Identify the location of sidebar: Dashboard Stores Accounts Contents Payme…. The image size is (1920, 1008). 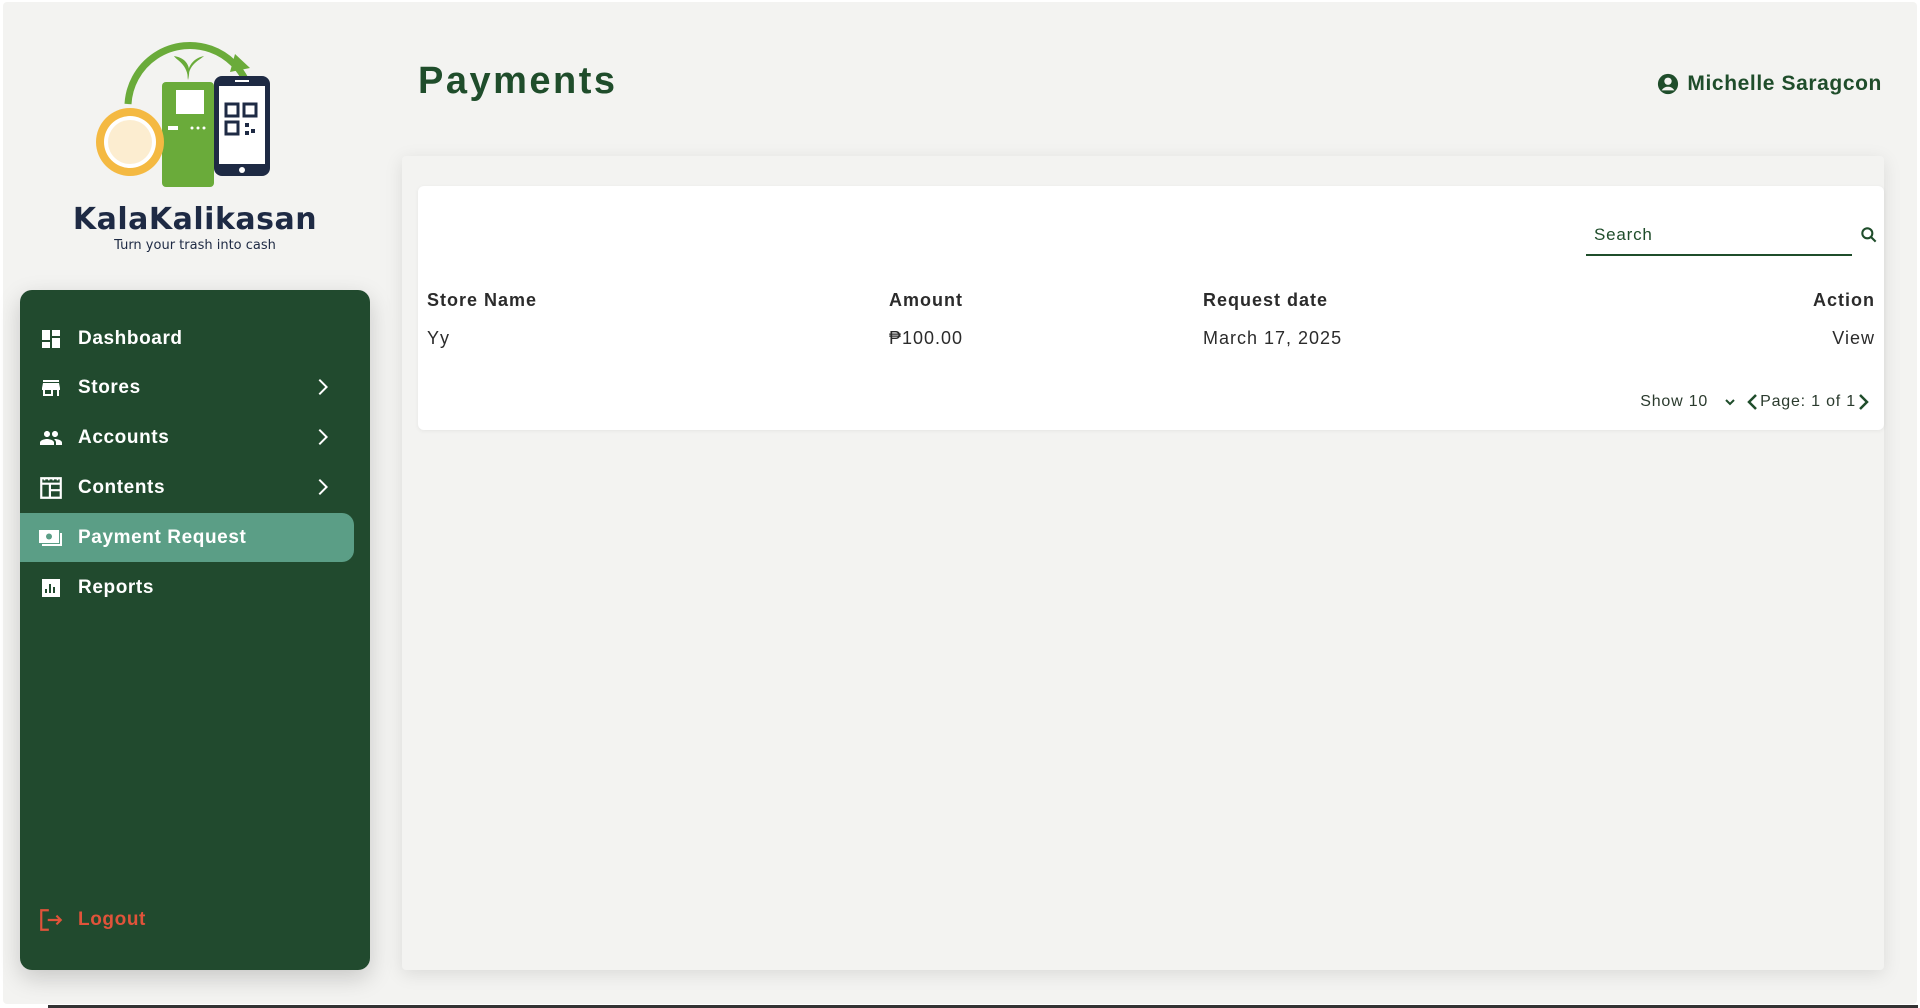
(195, 630).